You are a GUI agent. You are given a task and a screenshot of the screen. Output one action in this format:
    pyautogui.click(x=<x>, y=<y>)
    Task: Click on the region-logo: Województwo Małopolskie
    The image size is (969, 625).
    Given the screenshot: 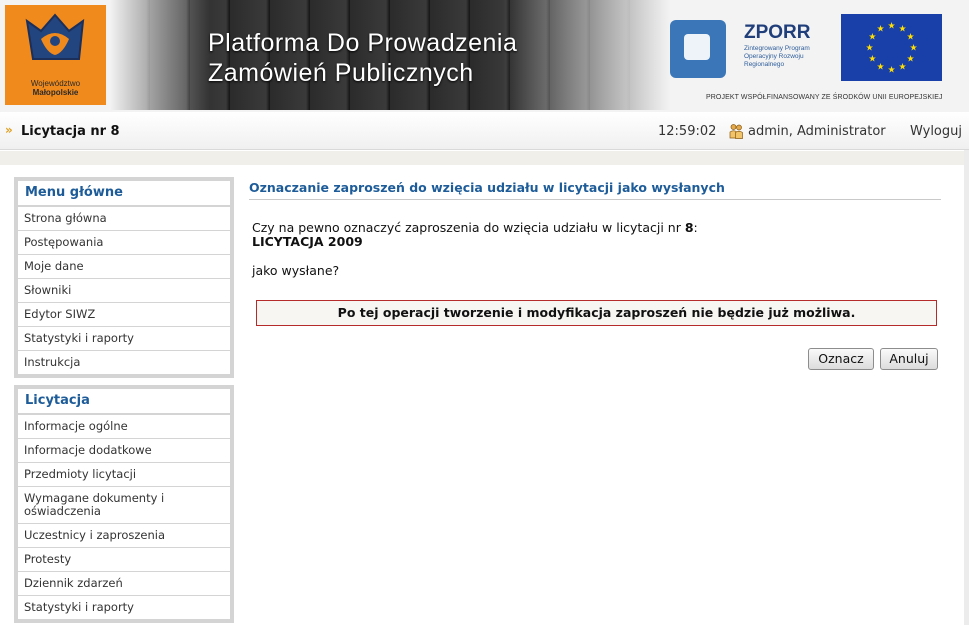 What is the action you would take?
    pyautogui.click(x=55, y=55)
    